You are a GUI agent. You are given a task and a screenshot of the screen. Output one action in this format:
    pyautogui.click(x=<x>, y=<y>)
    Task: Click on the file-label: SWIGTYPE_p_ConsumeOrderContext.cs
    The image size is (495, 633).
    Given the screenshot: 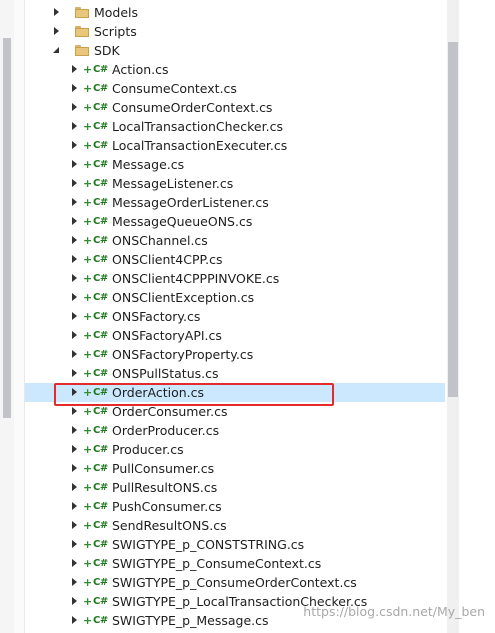 What is the action you would take?
    pyautogui.click(x=234, y=582)
    